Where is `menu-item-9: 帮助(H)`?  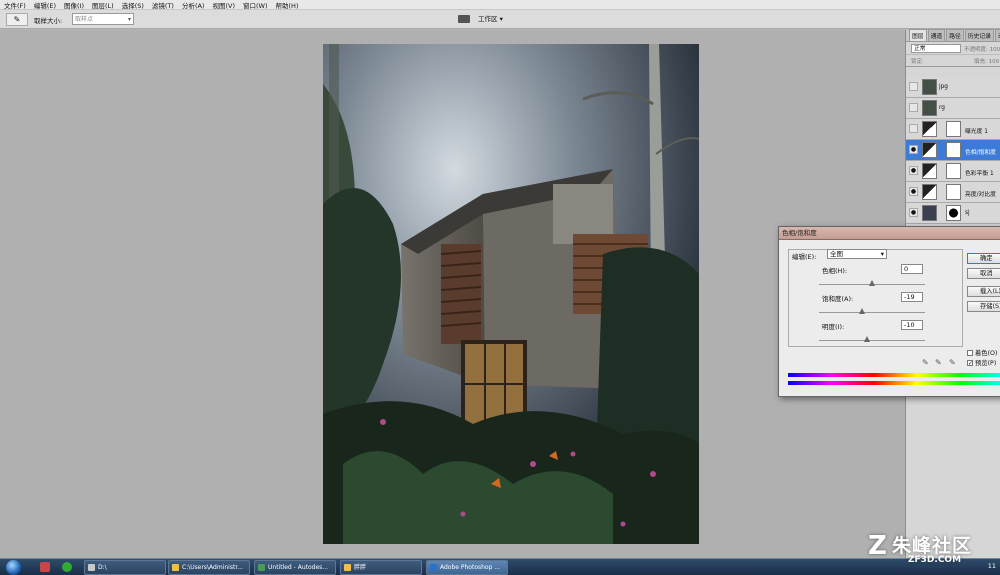
menu-item-9: 帮助(H) is located at coordinates (287, 5).